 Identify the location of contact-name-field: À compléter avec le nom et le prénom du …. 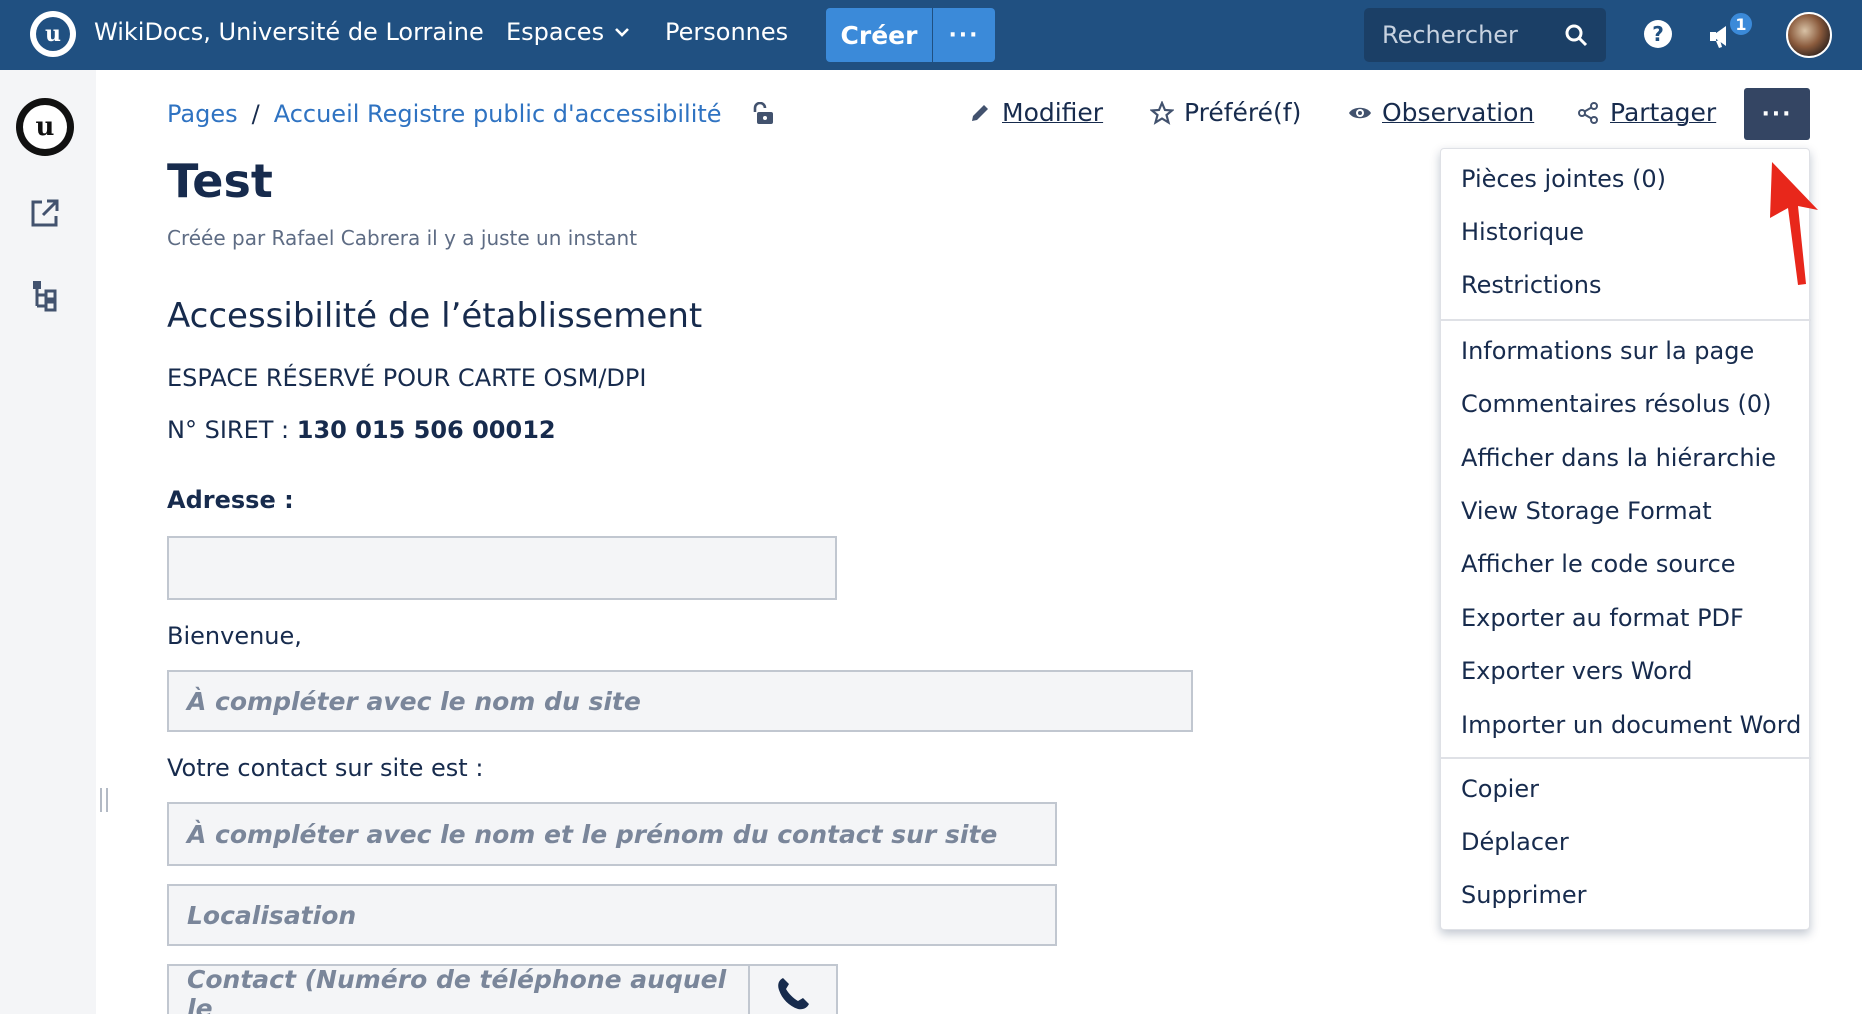
(612, 834).